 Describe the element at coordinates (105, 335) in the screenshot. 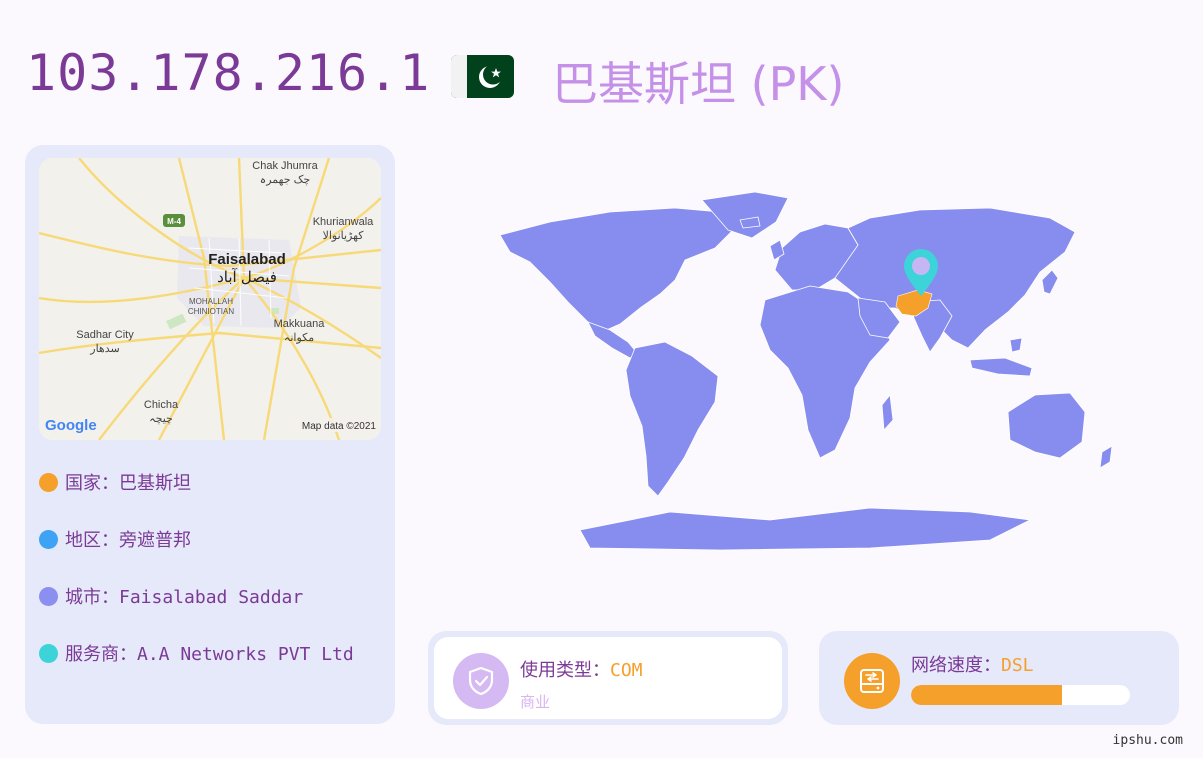

I see `map-label-sadhar: Sadhar City` at that location.